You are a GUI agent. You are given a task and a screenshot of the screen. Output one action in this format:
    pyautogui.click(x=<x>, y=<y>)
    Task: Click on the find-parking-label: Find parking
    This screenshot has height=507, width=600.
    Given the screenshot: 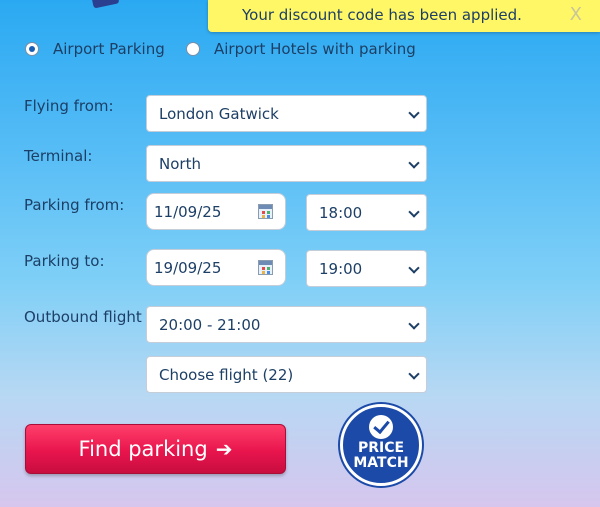 What is the action you would take?
    pyautogui.click(x=143, y=449)
    